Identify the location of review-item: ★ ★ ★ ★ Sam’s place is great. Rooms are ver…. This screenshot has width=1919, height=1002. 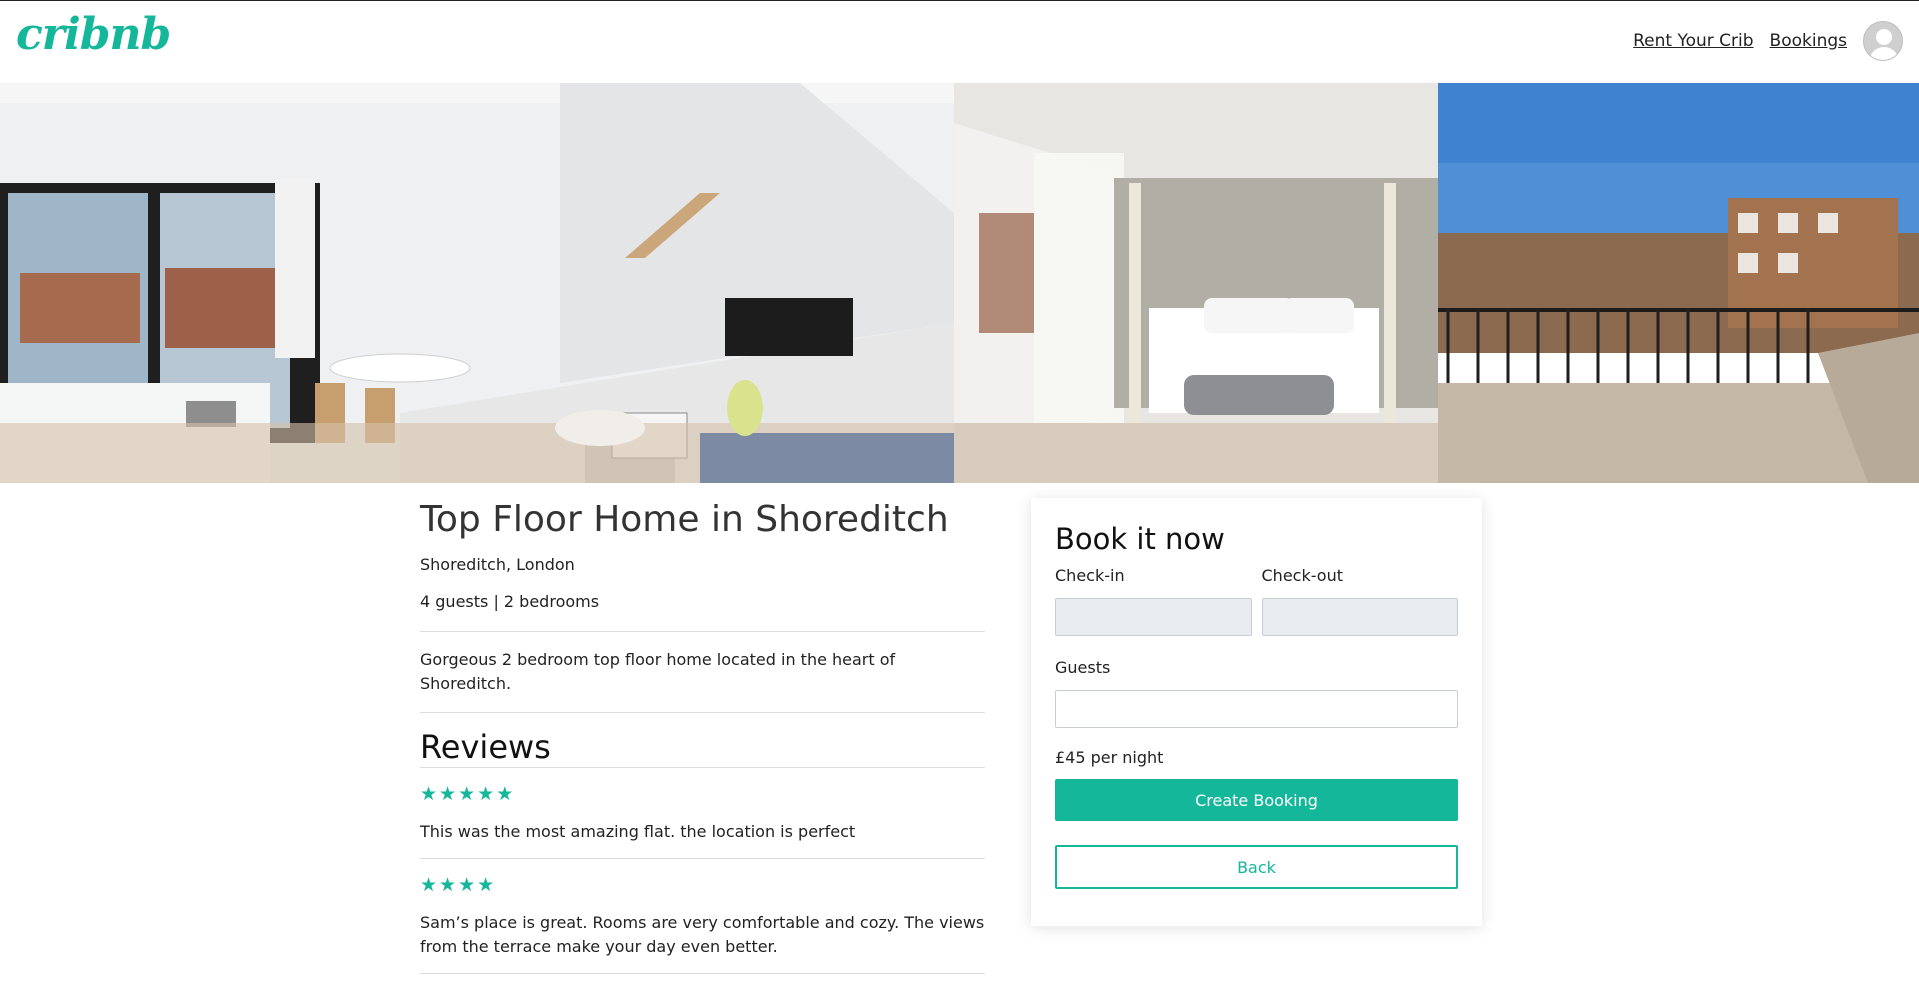
(702, 916).